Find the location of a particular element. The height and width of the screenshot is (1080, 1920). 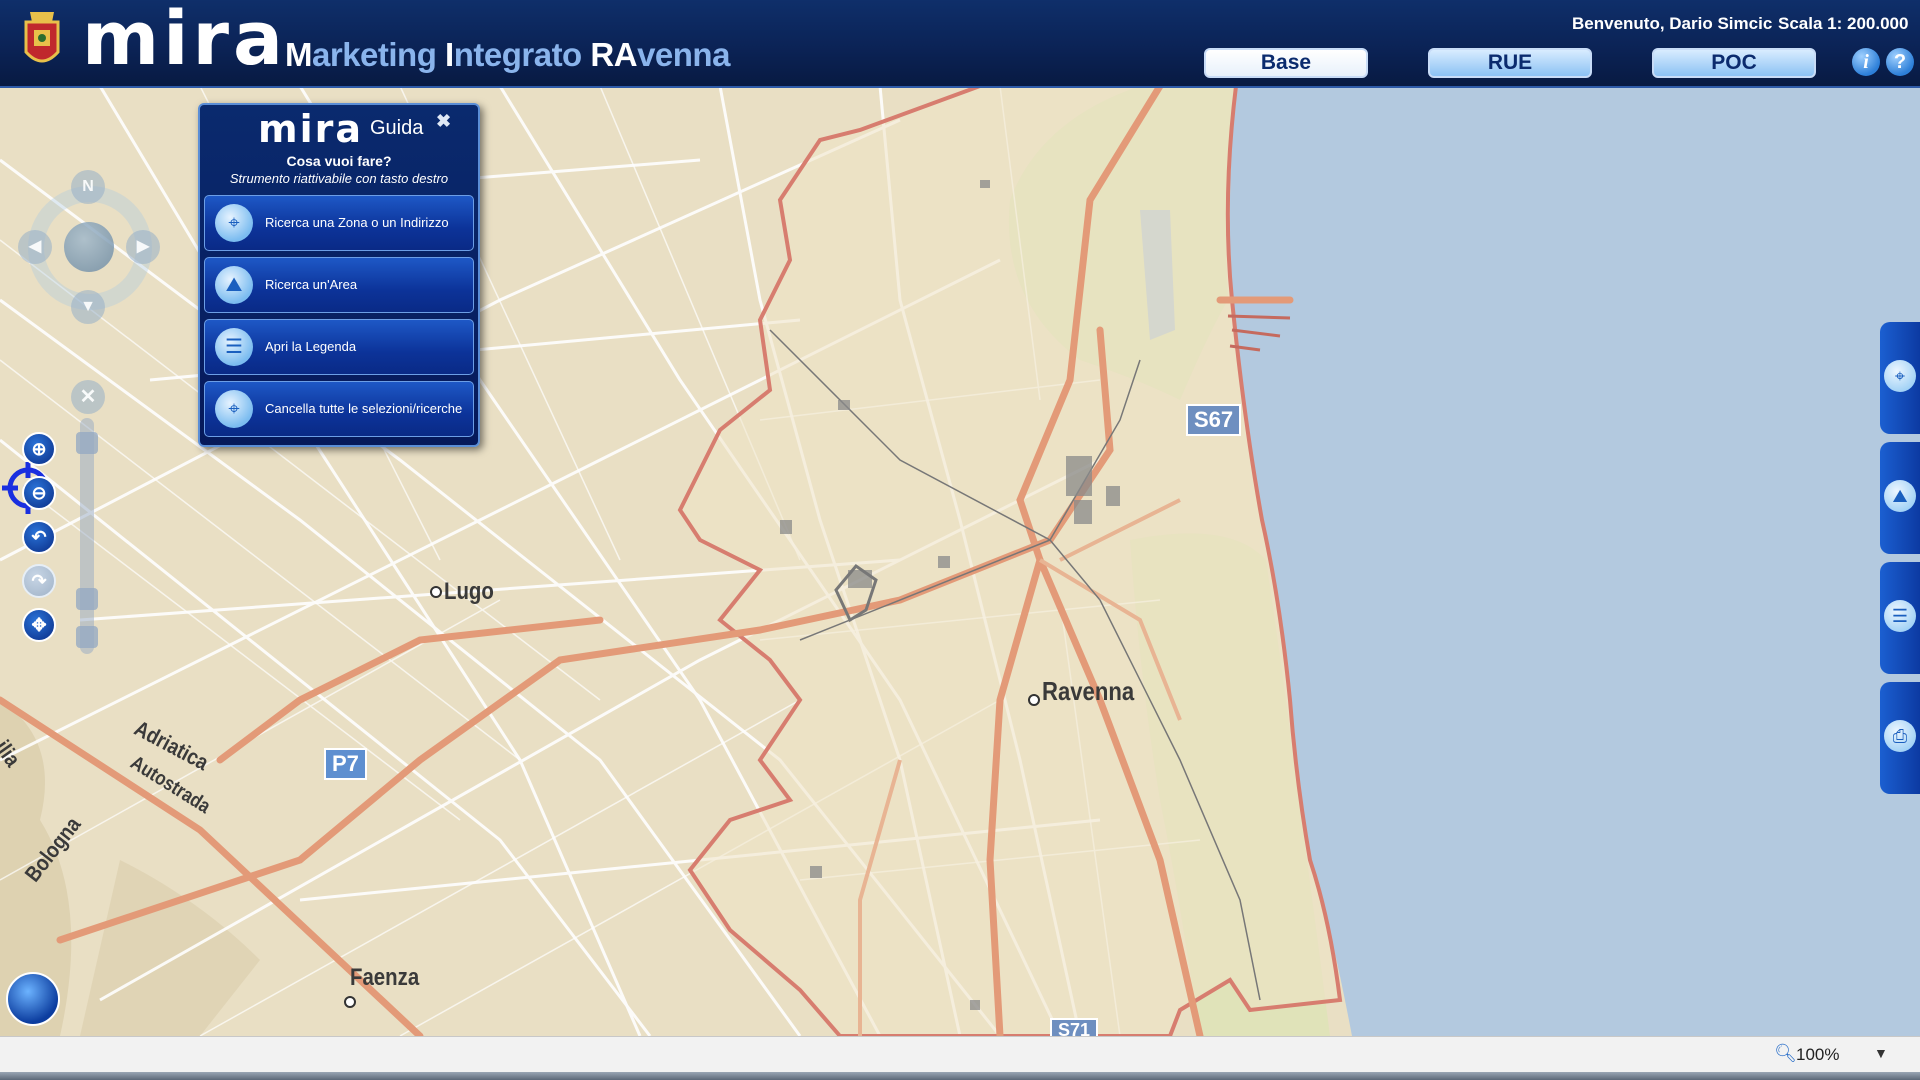

pan-north-button: N is located at coordinates (88, 187).